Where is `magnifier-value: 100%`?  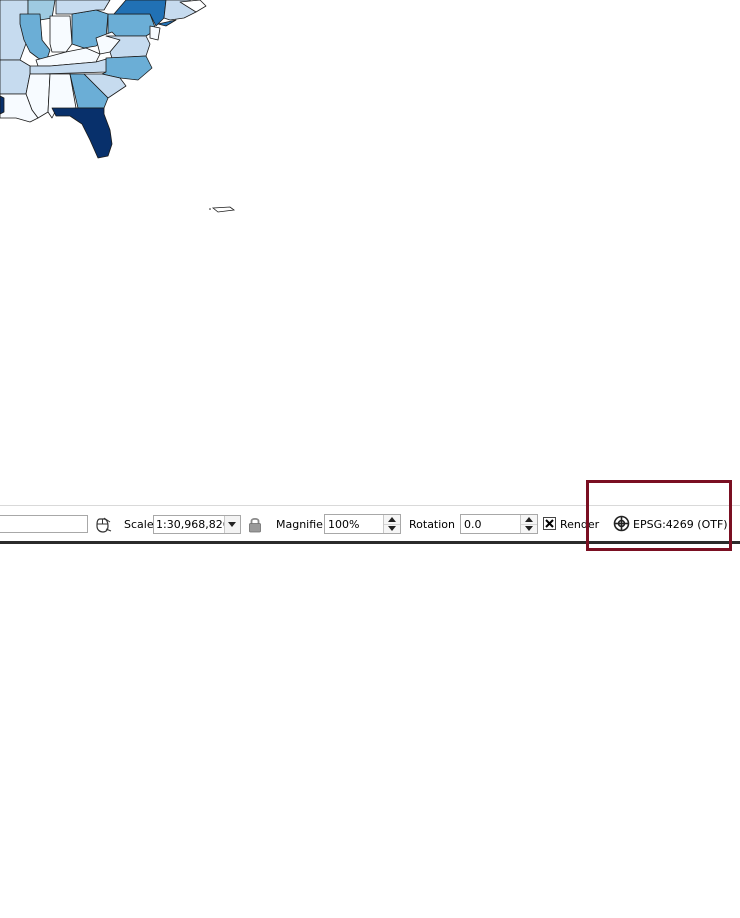
magnifier-value: 100% is located at coordinates (344, 524).